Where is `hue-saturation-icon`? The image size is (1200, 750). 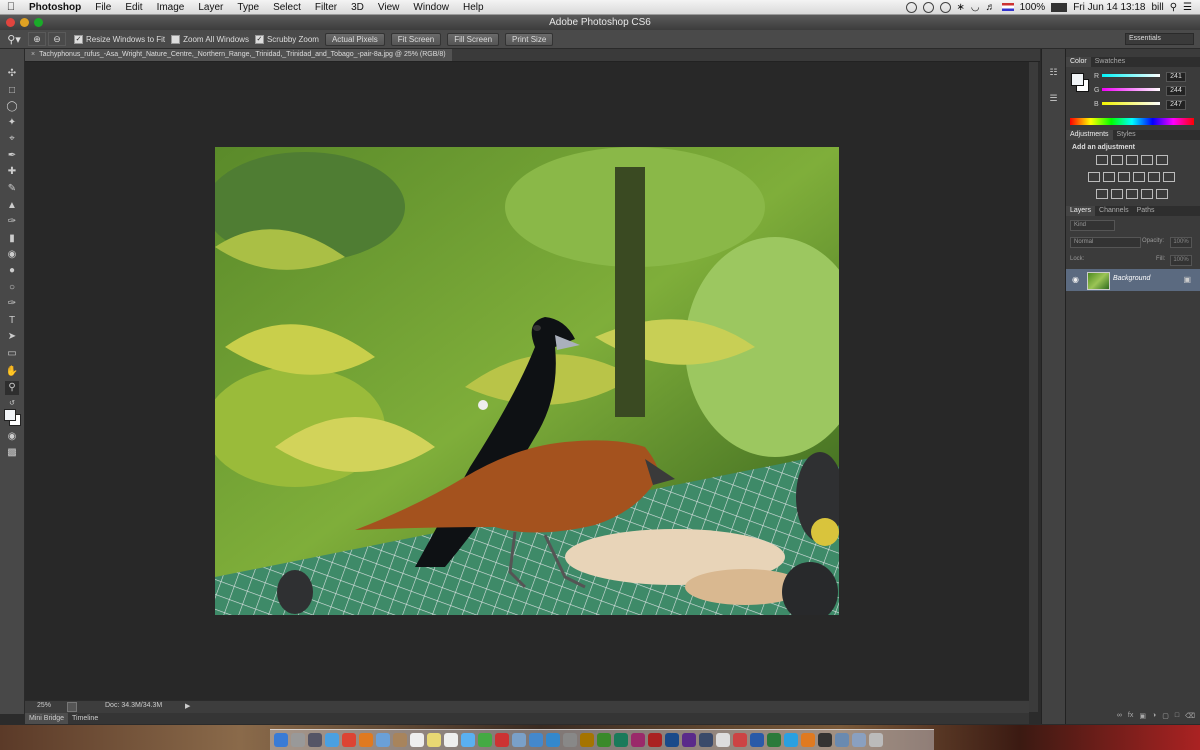 hue-saturation-icon is located at coordinates (1094, 177).